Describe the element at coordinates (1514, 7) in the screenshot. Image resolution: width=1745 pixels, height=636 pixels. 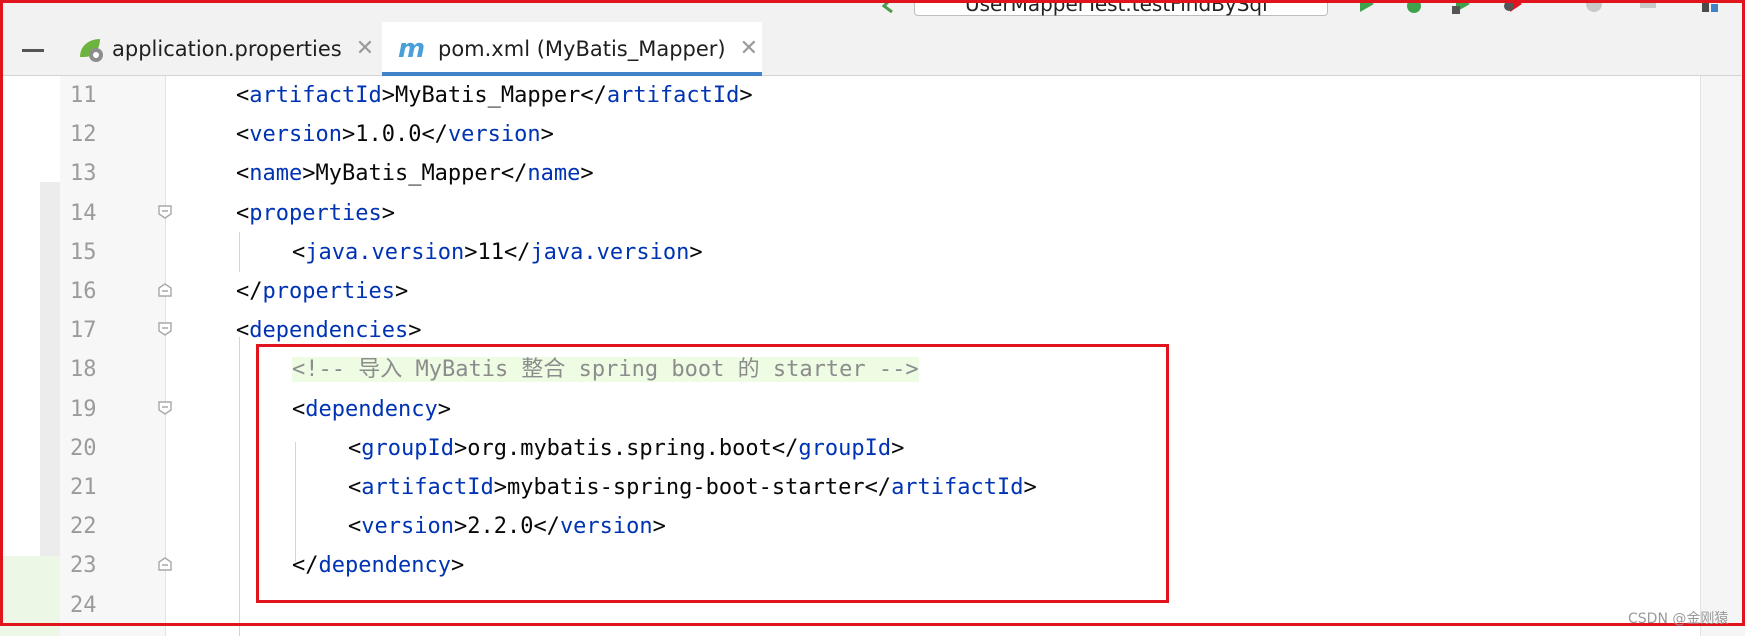
I see `profile-icon` at that location.